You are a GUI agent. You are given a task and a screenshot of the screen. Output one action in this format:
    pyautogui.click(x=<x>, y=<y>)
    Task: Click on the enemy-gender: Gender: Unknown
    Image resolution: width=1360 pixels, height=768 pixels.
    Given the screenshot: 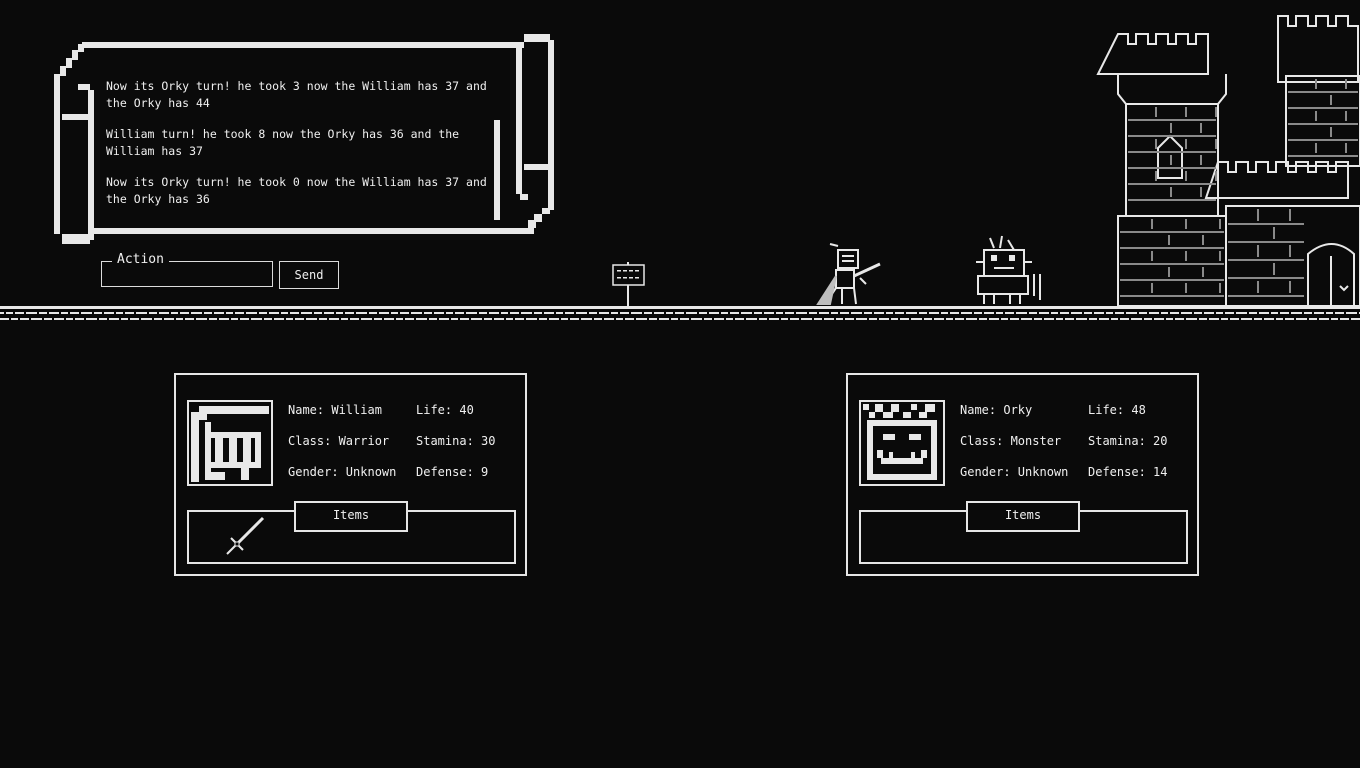 What is the action you would take?
    pyautogui.click(x=1014, y=472)
    